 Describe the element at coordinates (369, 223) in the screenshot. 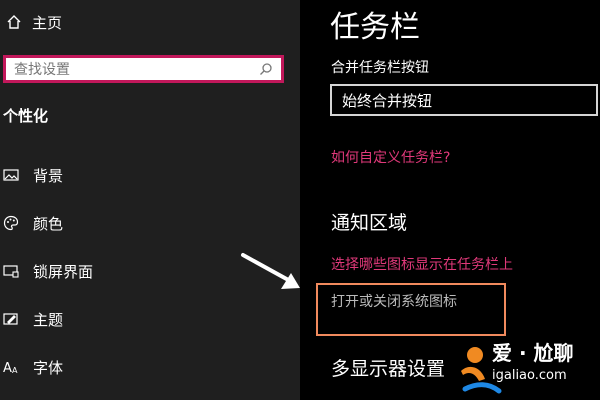

I see `notification-area-heading: 通知区域` at that location.